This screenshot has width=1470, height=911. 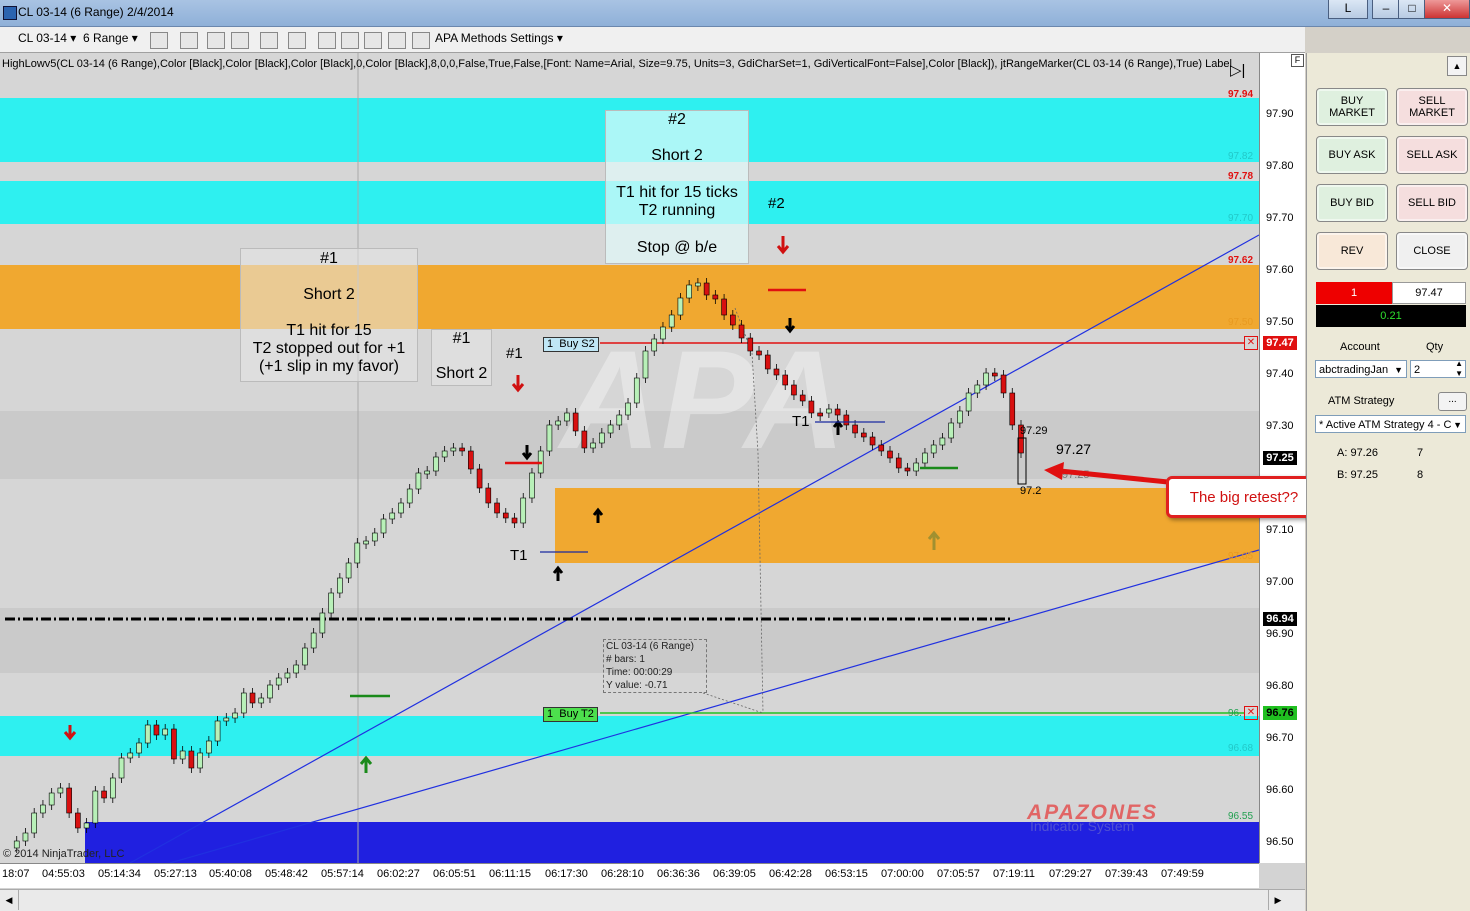 I want to click on bar-type-icon, so click(x=159, y=40).